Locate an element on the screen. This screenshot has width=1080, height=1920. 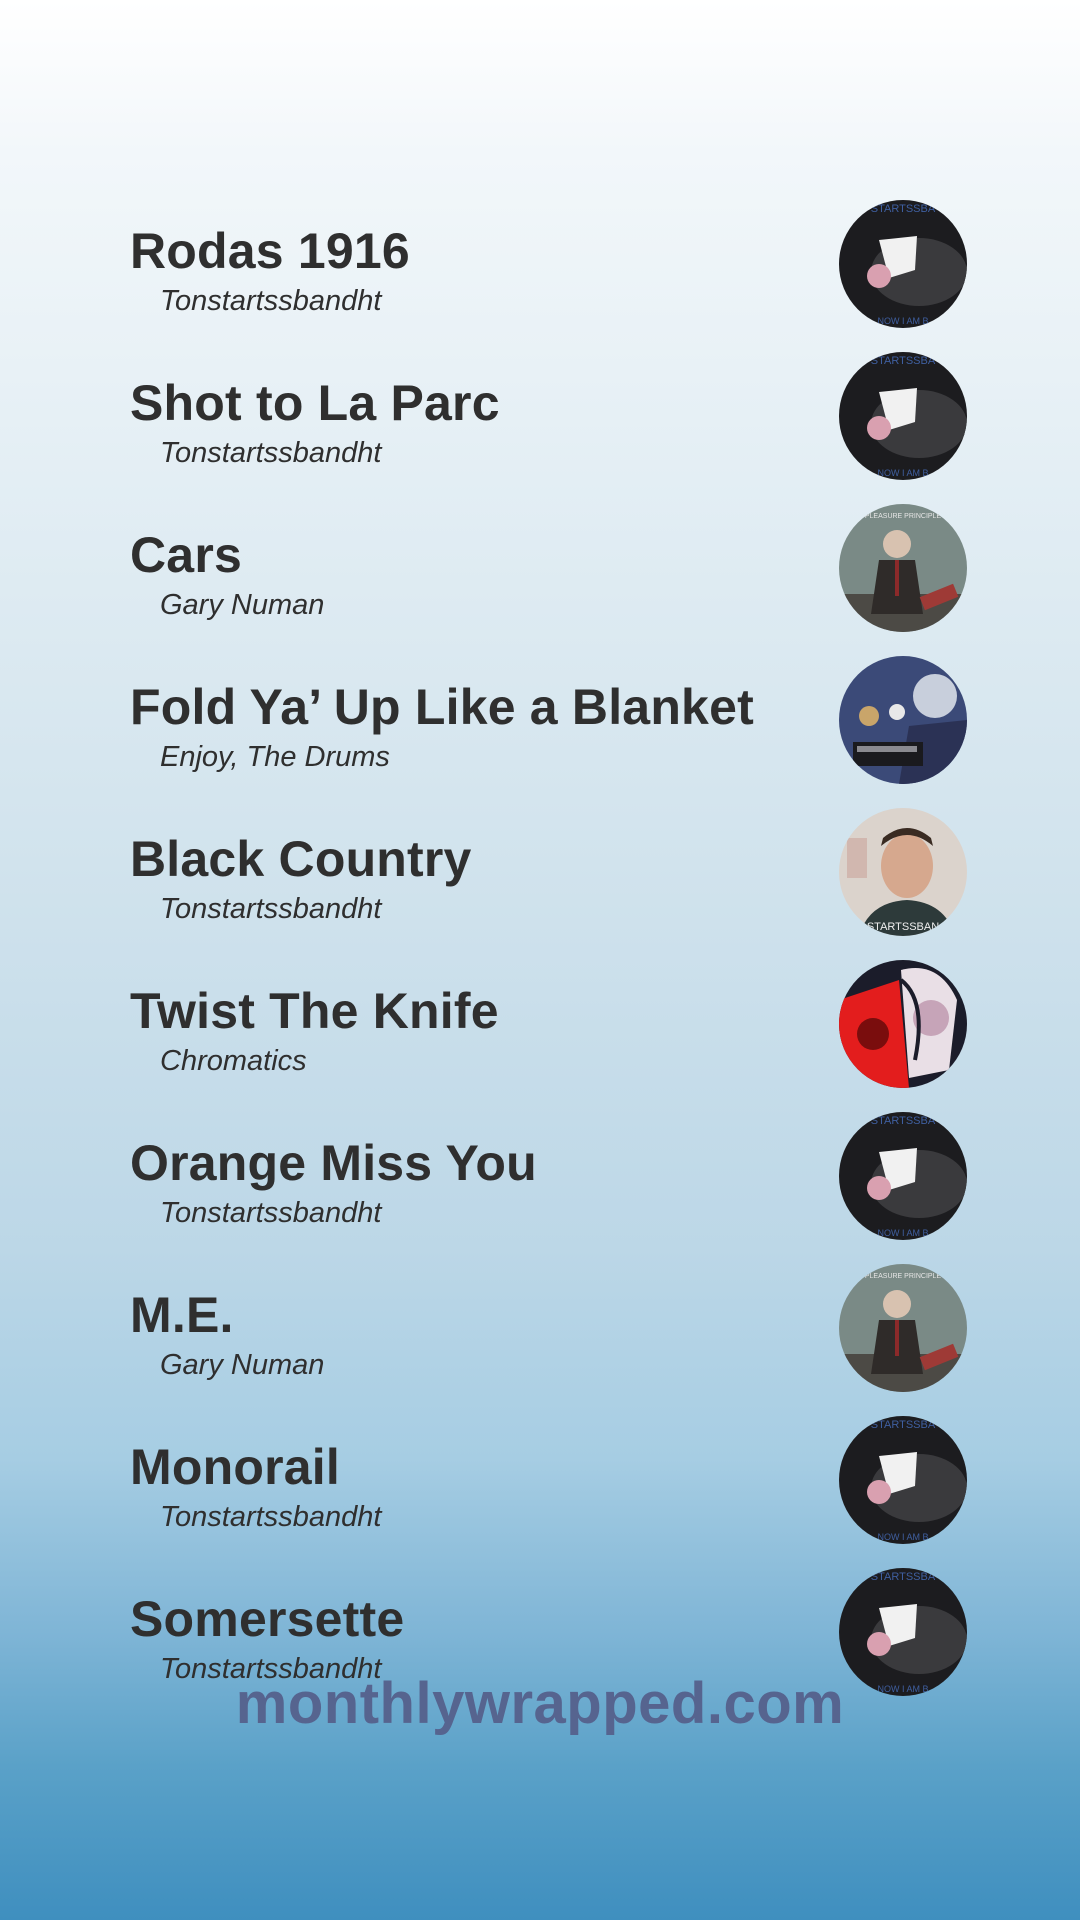
track-item: M.E. Gary Numan PLEASURE PRINCIPLE is located at coordinates (540, 1339).